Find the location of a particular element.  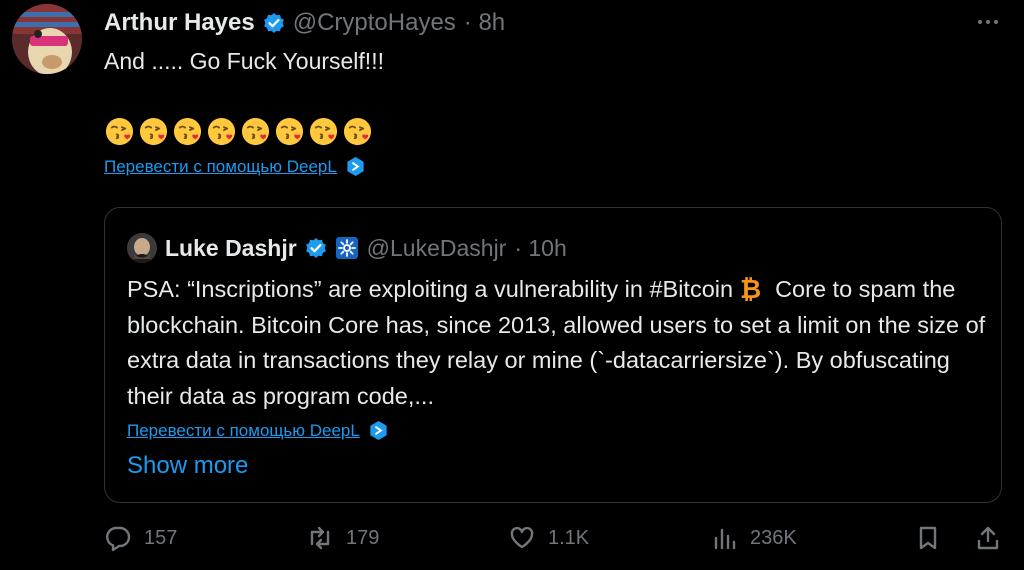

like-button: 1.1K is located at coordinates (548, 538).